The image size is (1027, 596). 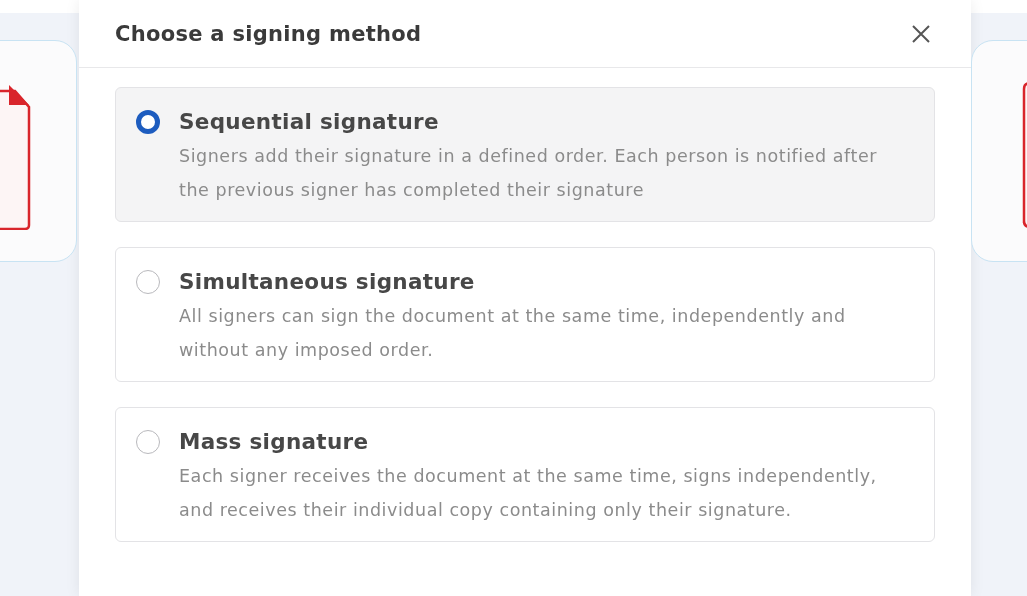 I want to click on document-icon, so click(x=15, y=156).